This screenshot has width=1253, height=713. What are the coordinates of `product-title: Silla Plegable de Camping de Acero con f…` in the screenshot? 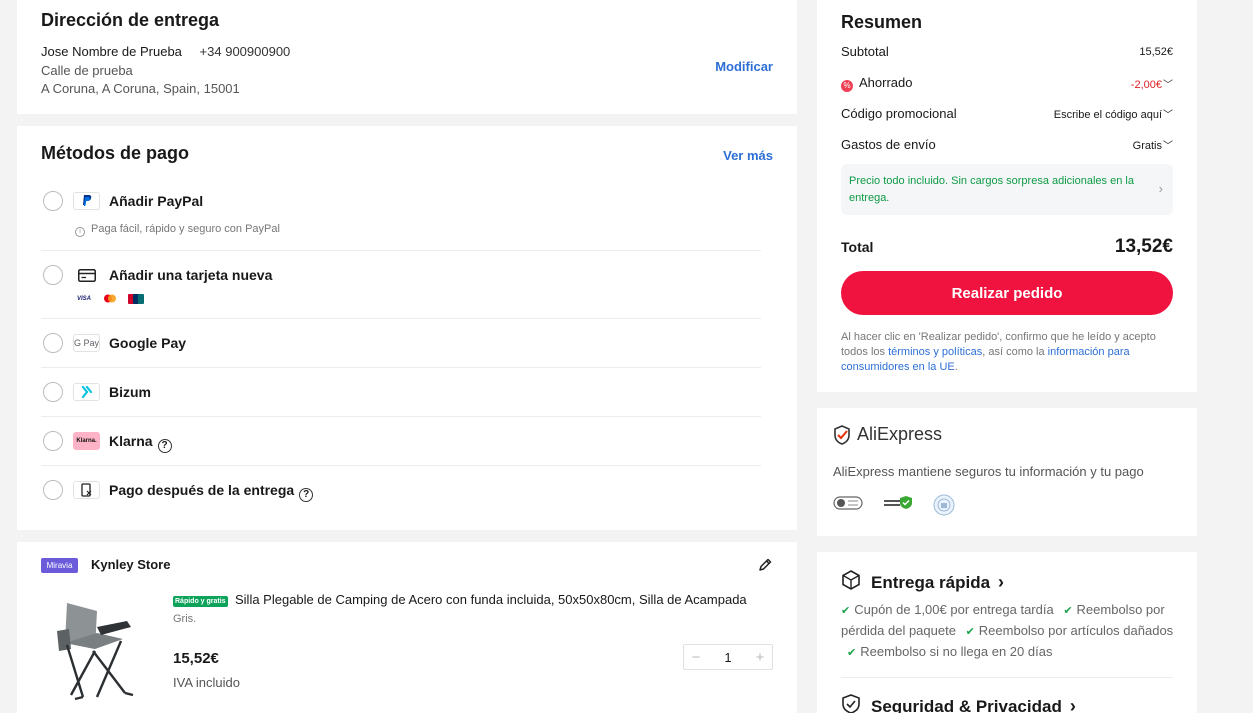 It's located at (504, 599).